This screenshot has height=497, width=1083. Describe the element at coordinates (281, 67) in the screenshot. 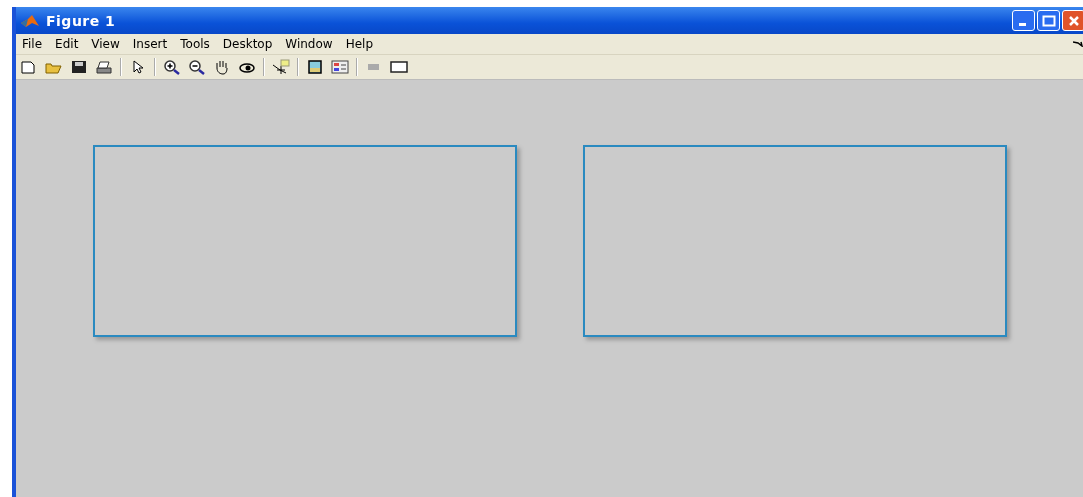

I see `data-cursor-icon` at that location.